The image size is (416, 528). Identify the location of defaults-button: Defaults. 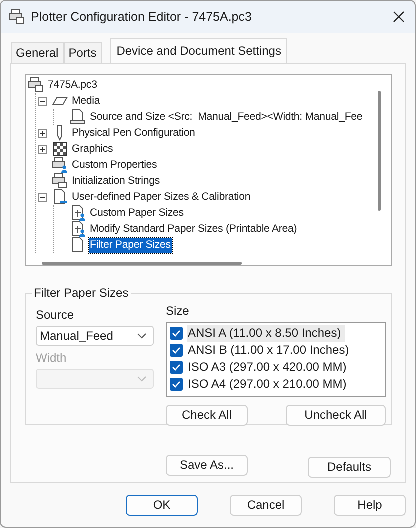
(349, 467).